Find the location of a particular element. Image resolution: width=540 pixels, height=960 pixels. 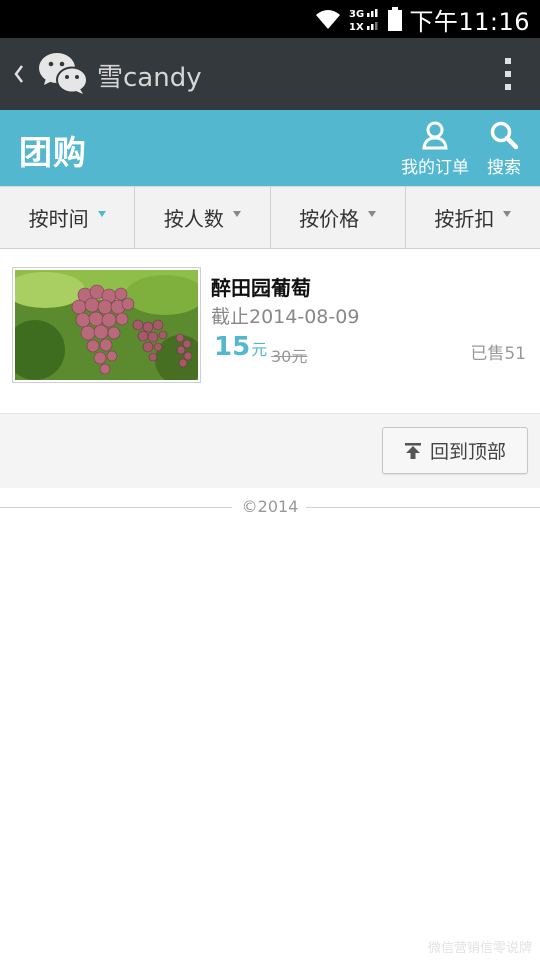

watermark: 微信营销信零说牌 is located at coordinates (479, 948).